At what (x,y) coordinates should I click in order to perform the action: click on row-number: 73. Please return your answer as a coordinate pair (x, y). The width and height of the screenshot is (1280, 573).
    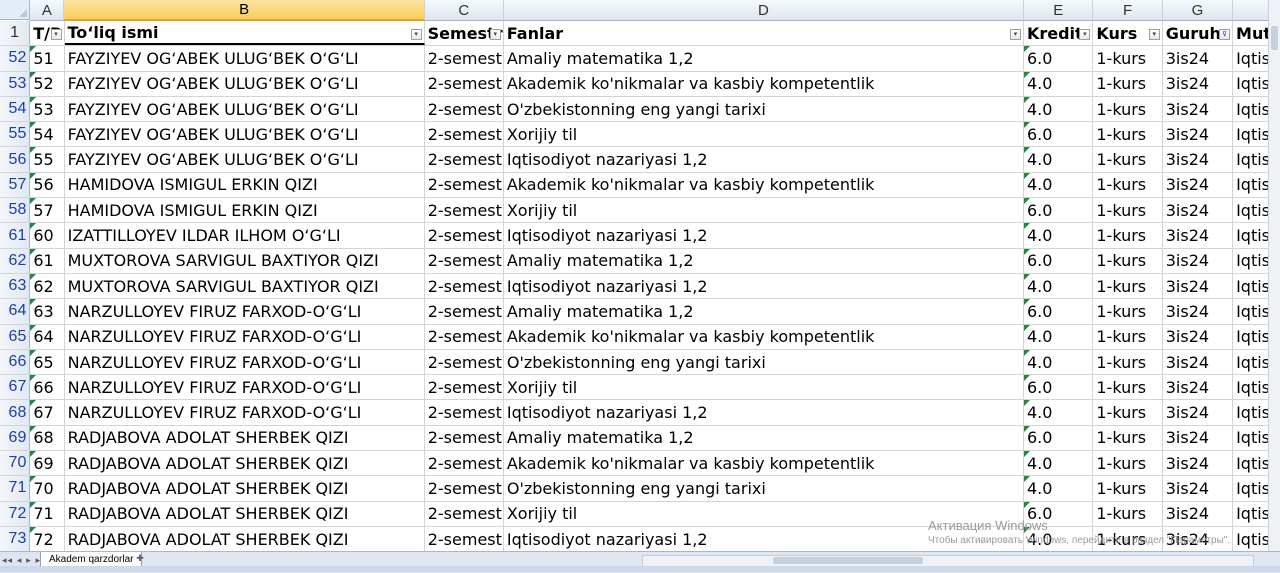
    Looking at the image, I should click on (15, 538).